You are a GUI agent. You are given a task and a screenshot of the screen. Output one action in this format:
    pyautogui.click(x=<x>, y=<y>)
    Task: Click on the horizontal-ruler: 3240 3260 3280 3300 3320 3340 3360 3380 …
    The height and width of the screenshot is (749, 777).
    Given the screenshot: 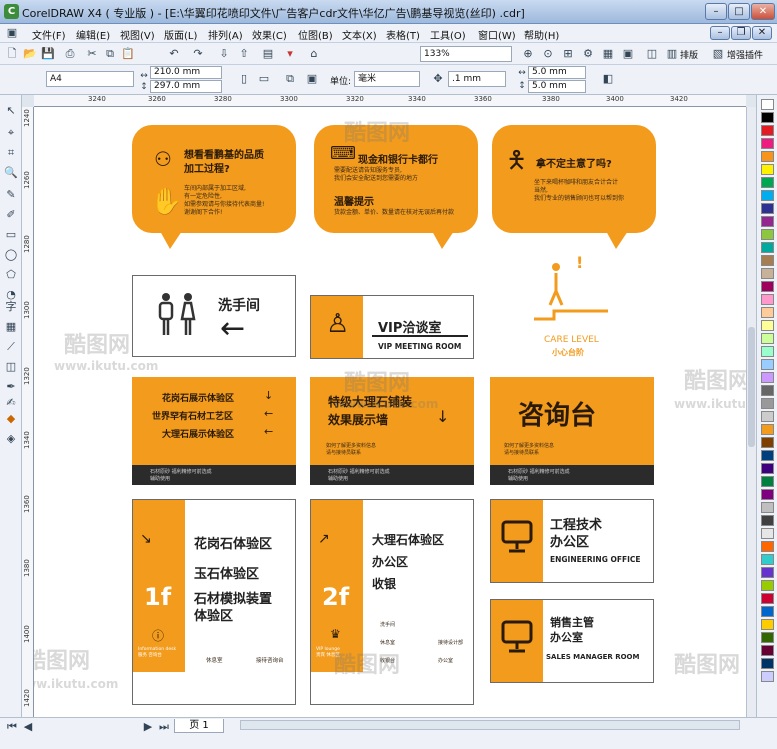 What is the action you would take?
    pyautogui.click(x=390, y=101)
    